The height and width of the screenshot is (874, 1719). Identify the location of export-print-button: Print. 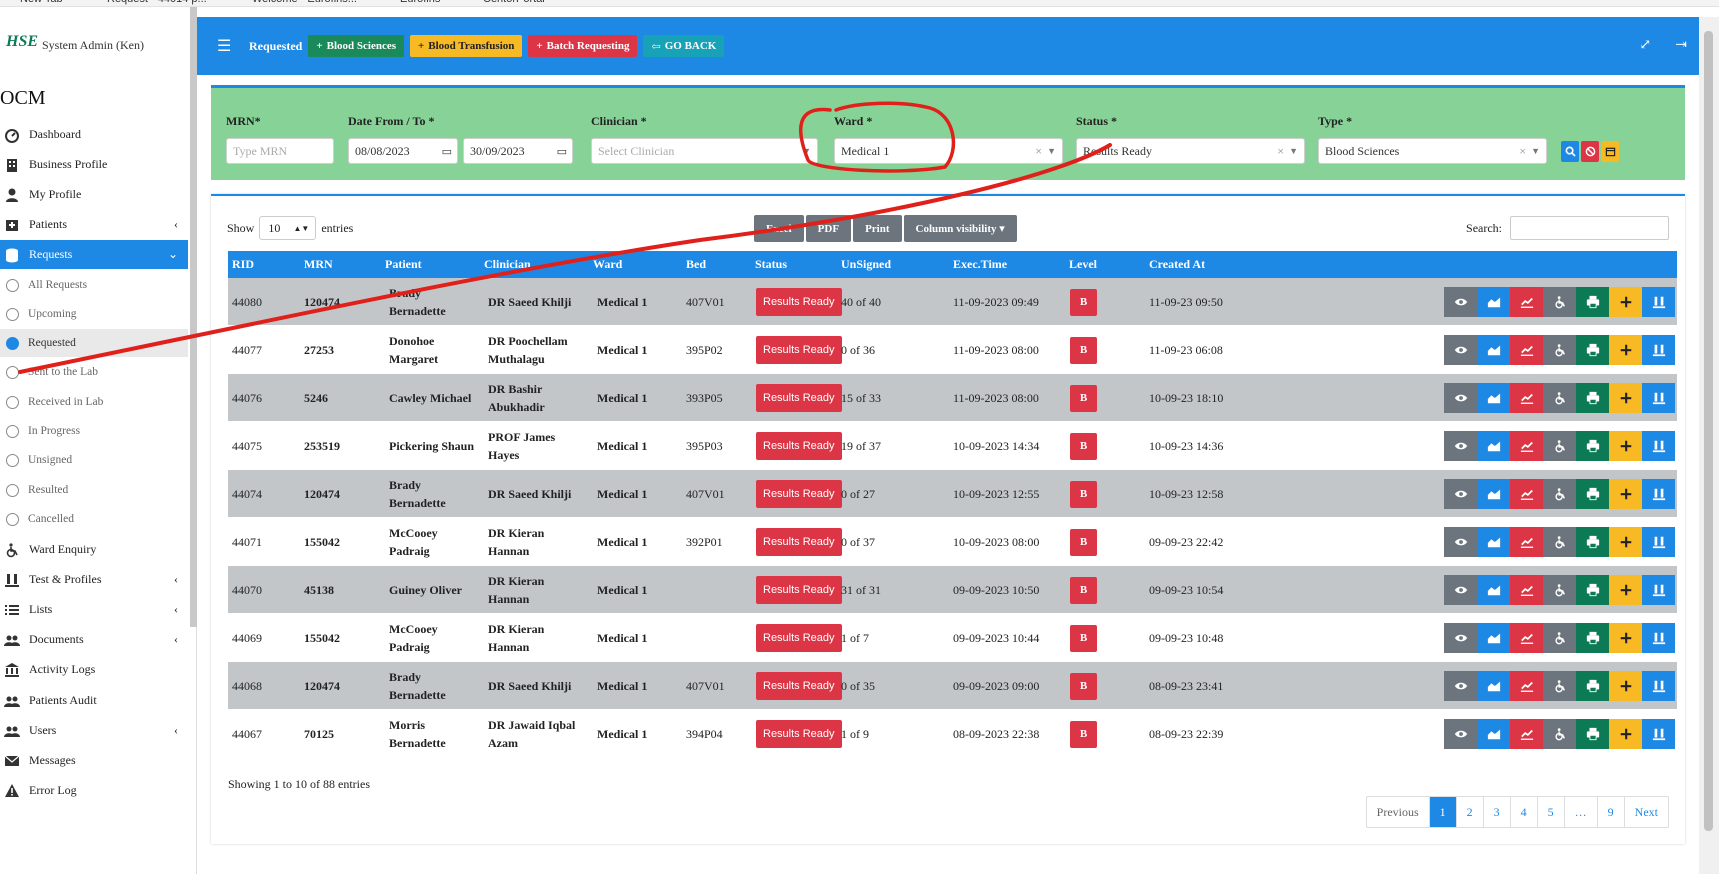
(877, 228).